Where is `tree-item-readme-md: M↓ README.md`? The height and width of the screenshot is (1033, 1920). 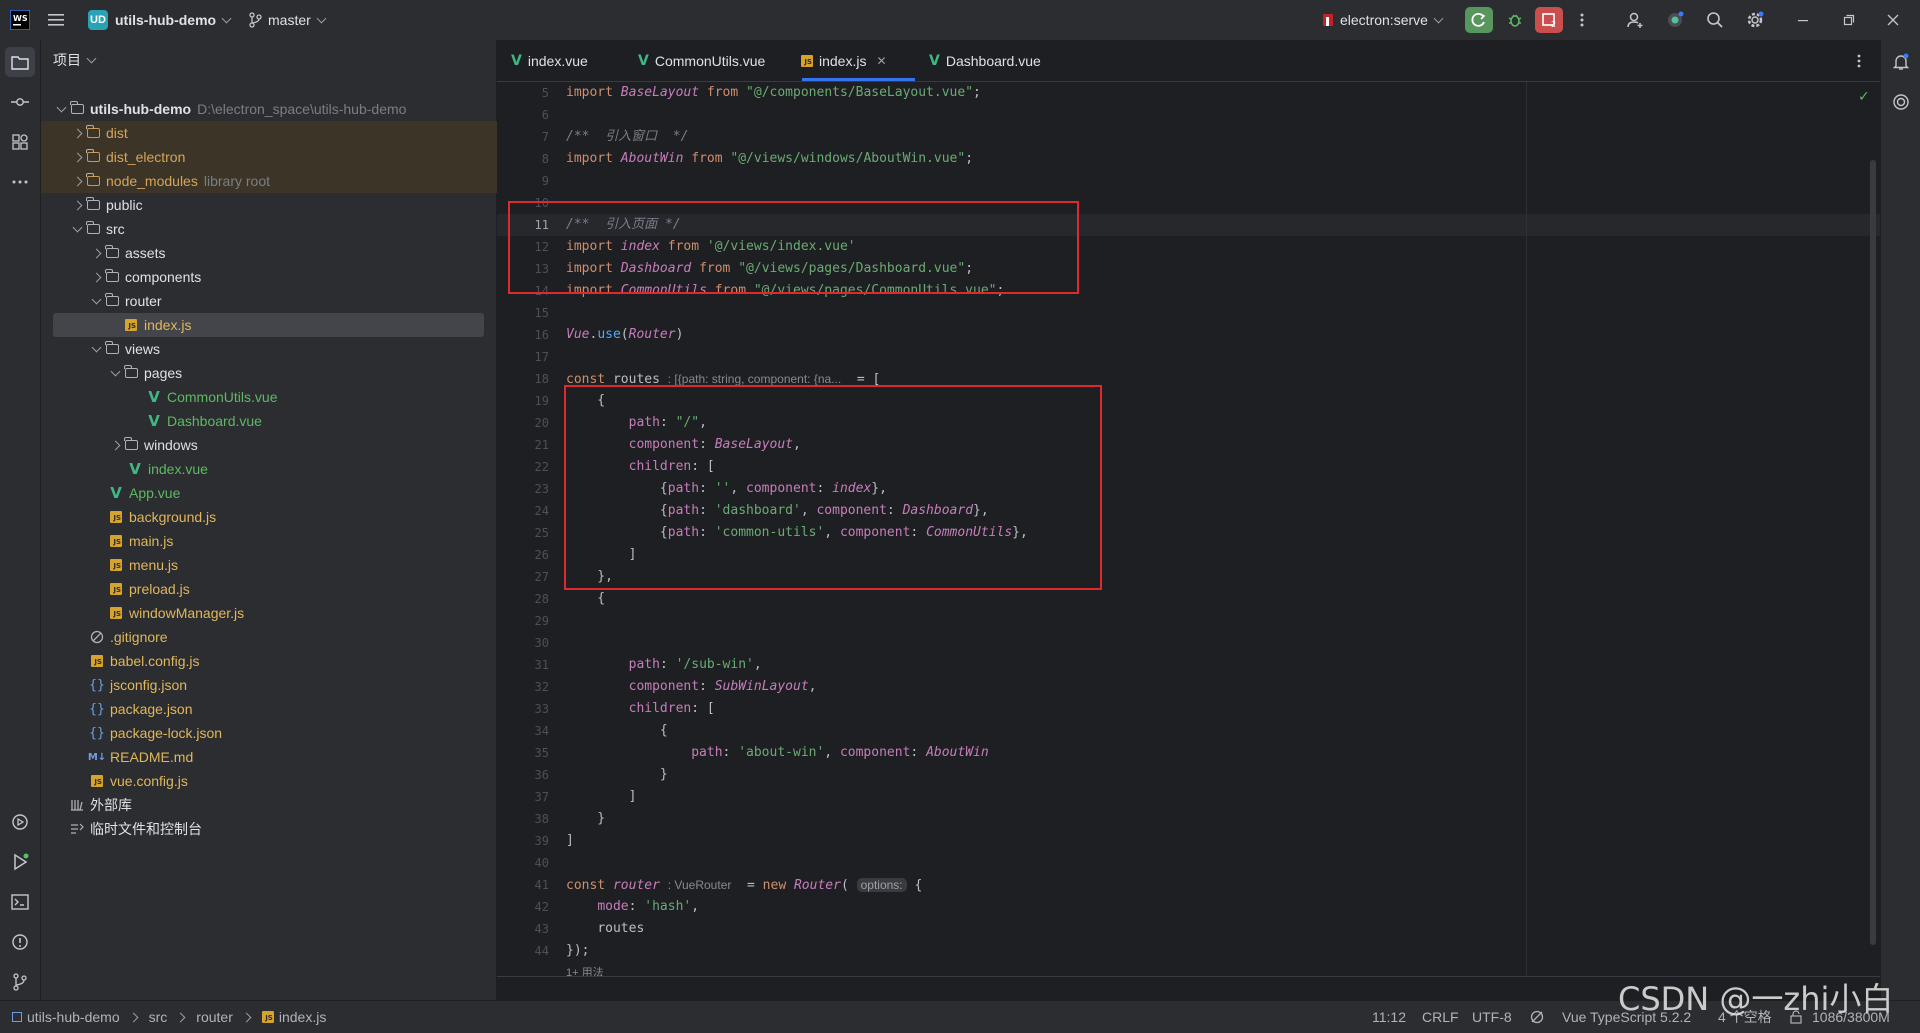
tree-item-readme-md: M↓ README.md is located at coordinates (292, 757).